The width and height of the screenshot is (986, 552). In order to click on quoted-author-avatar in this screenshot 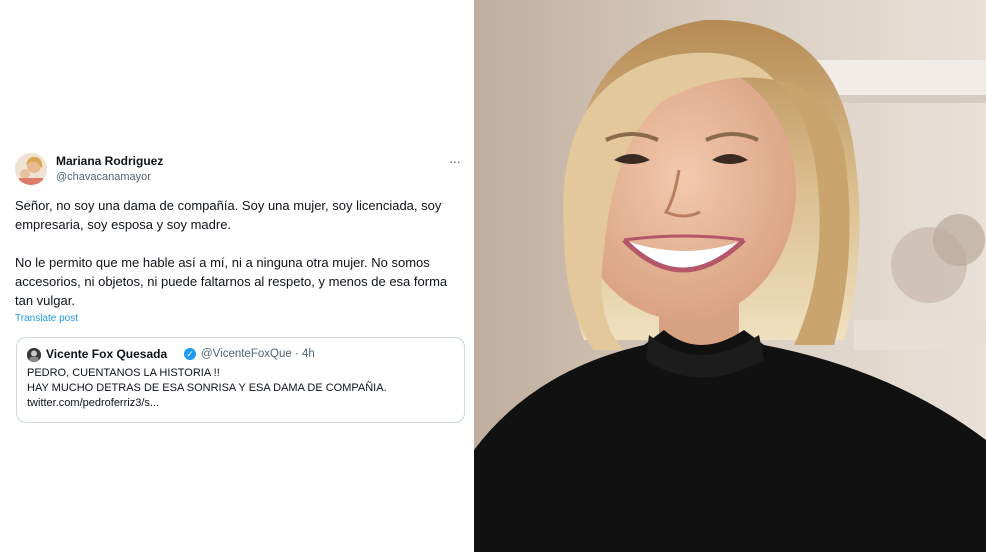, I will do `click(34, 355)`.